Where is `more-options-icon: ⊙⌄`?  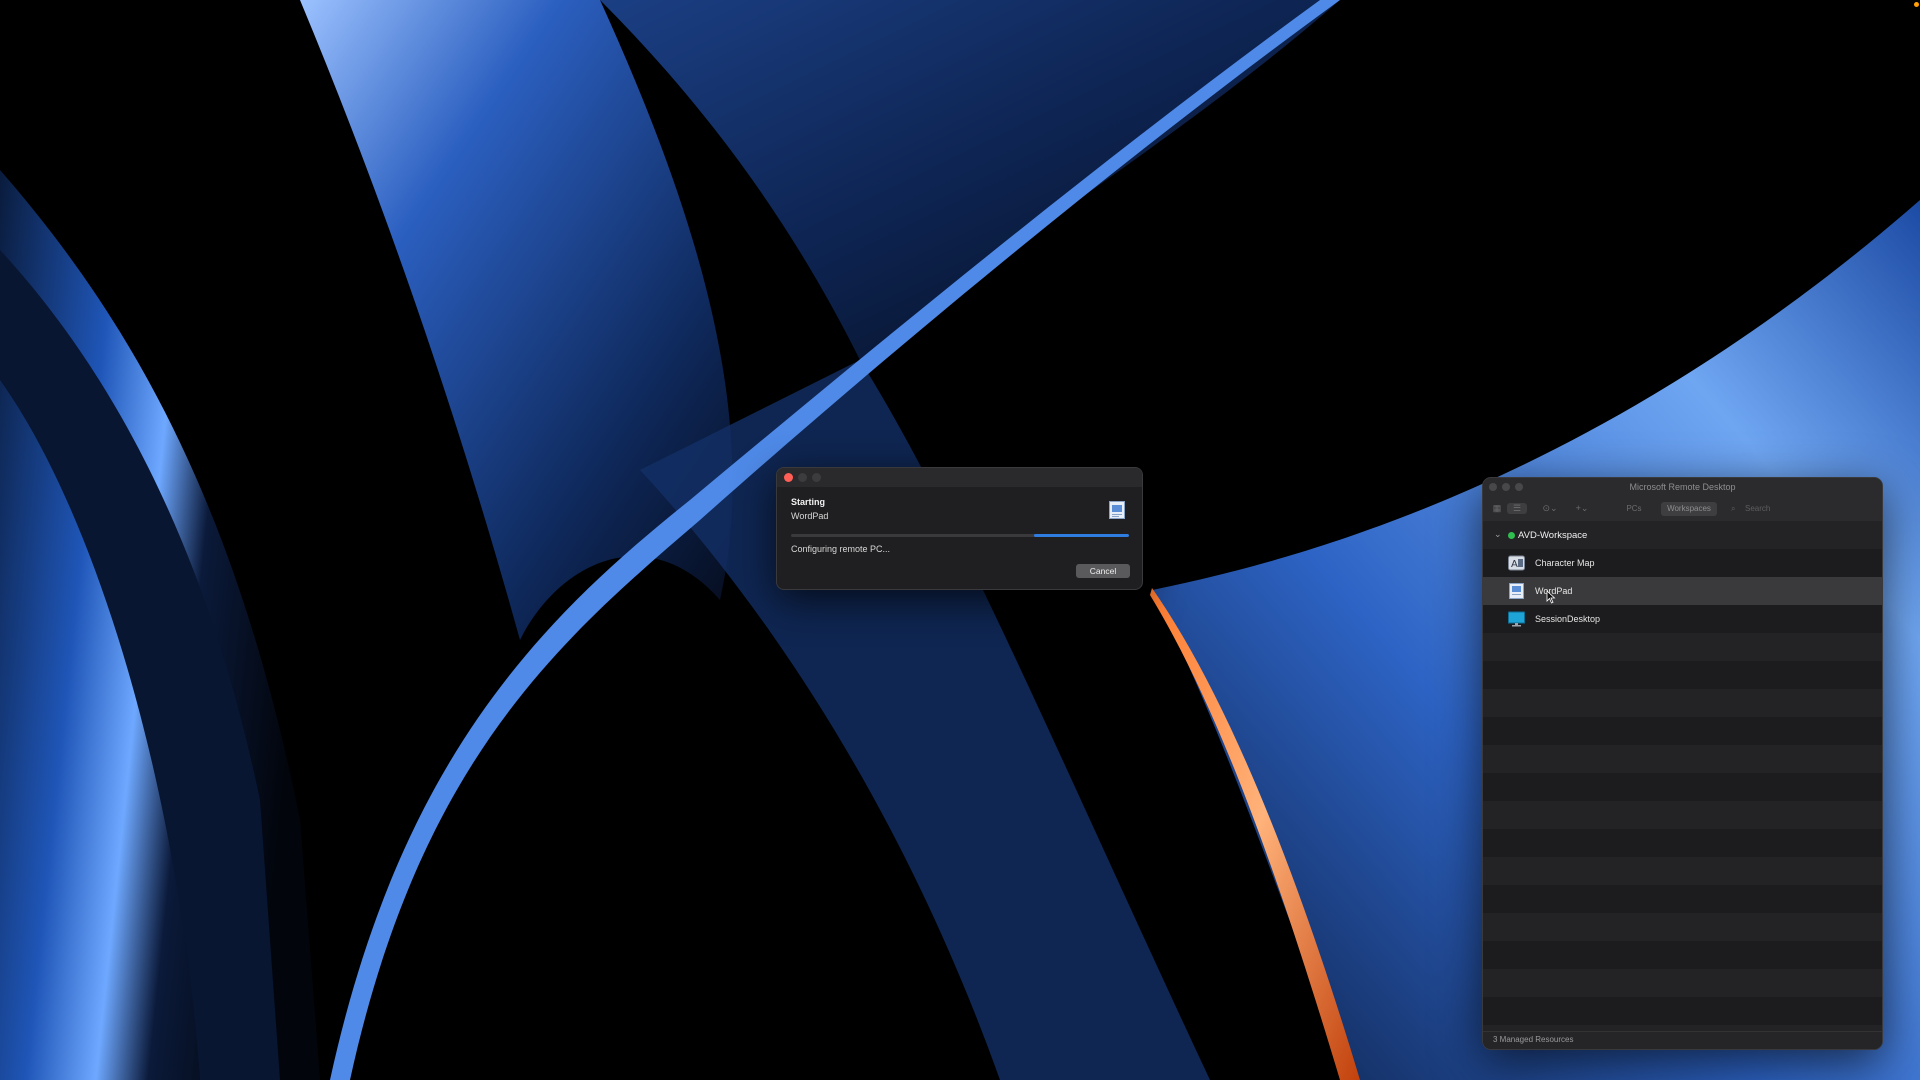
more-options-icon: ⊙⌄ is located at coordinates (1550, 508).